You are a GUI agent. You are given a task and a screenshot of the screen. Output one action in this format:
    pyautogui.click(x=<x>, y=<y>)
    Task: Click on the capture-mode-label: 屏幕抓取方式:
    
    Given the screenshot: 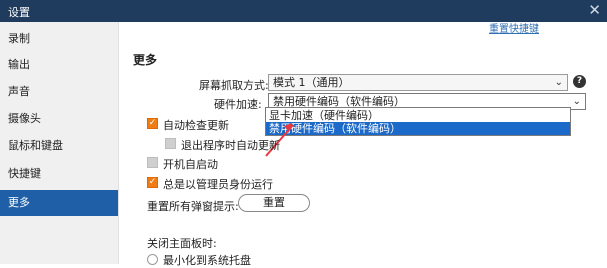 What is the action you would take?
    pyautogui.click(x=234, y=85)
    